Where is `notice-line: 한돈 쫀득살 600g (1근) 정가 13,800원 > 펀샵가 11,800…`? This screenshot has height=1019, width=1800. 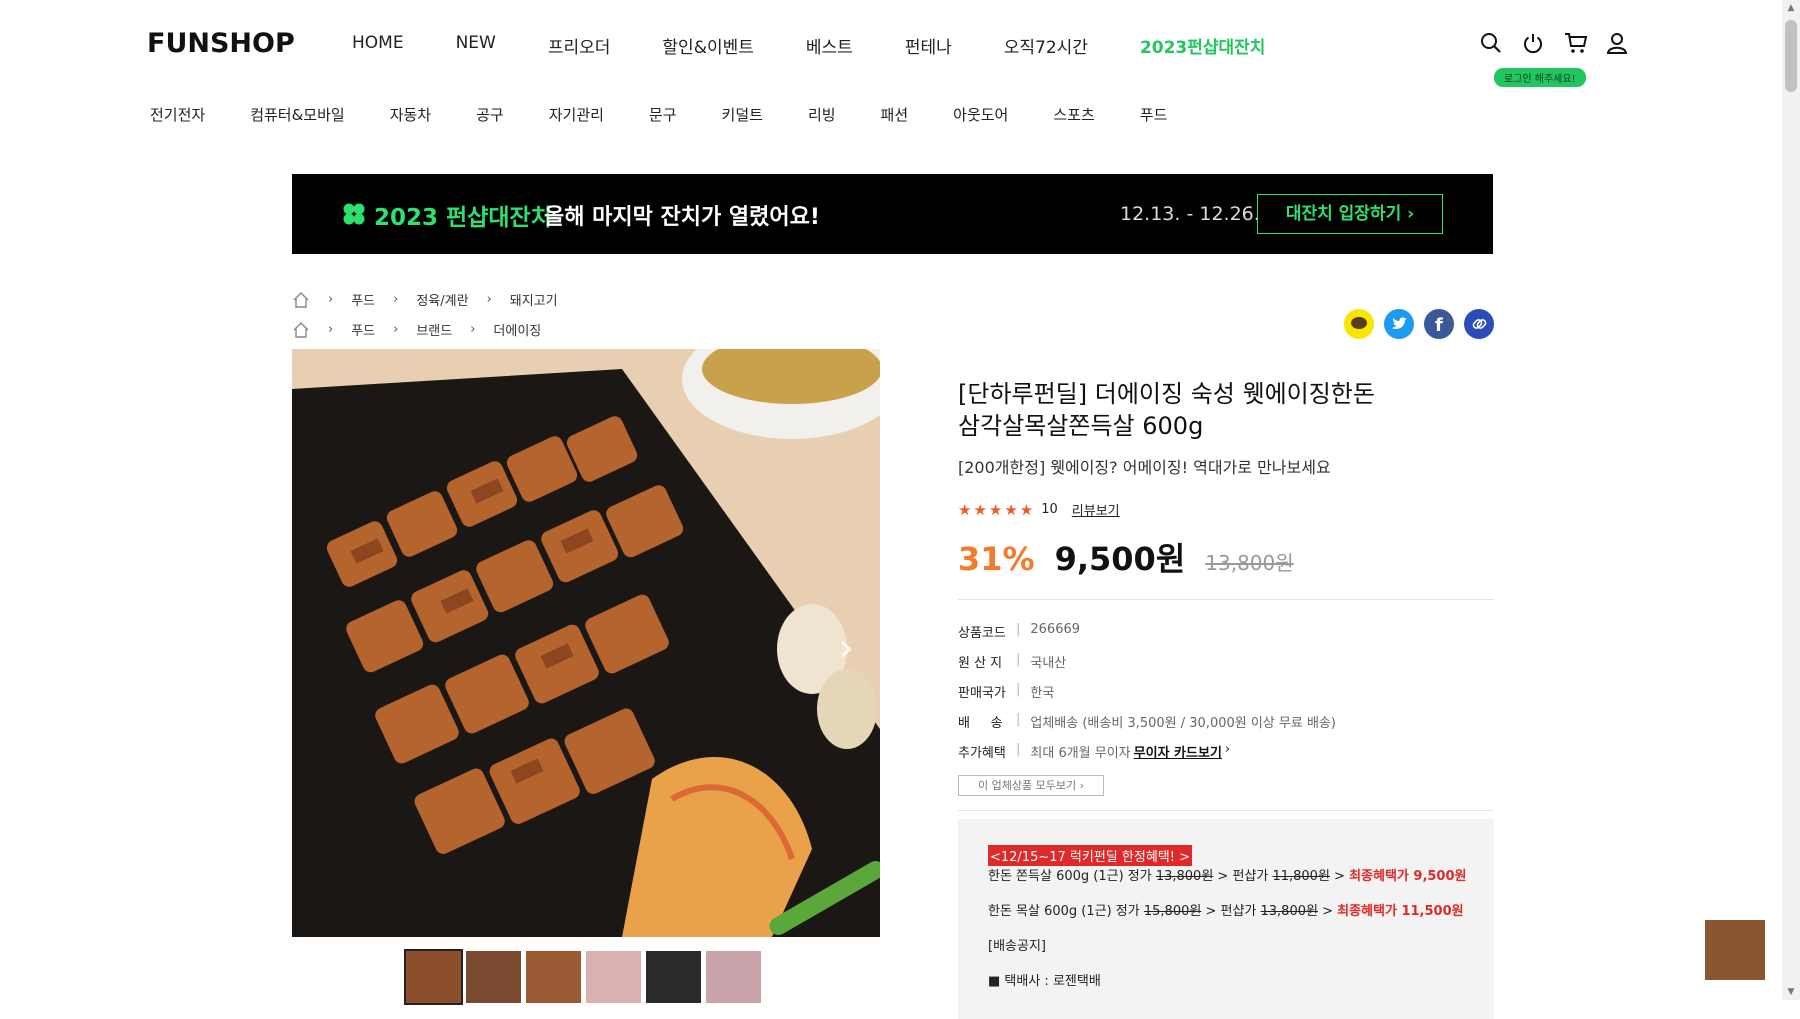 notice-line: 한돈 쫀득살 600g (1근) 정가 13,800원 > 펀샵가 11,800… is located at coordinates (1227, 874).